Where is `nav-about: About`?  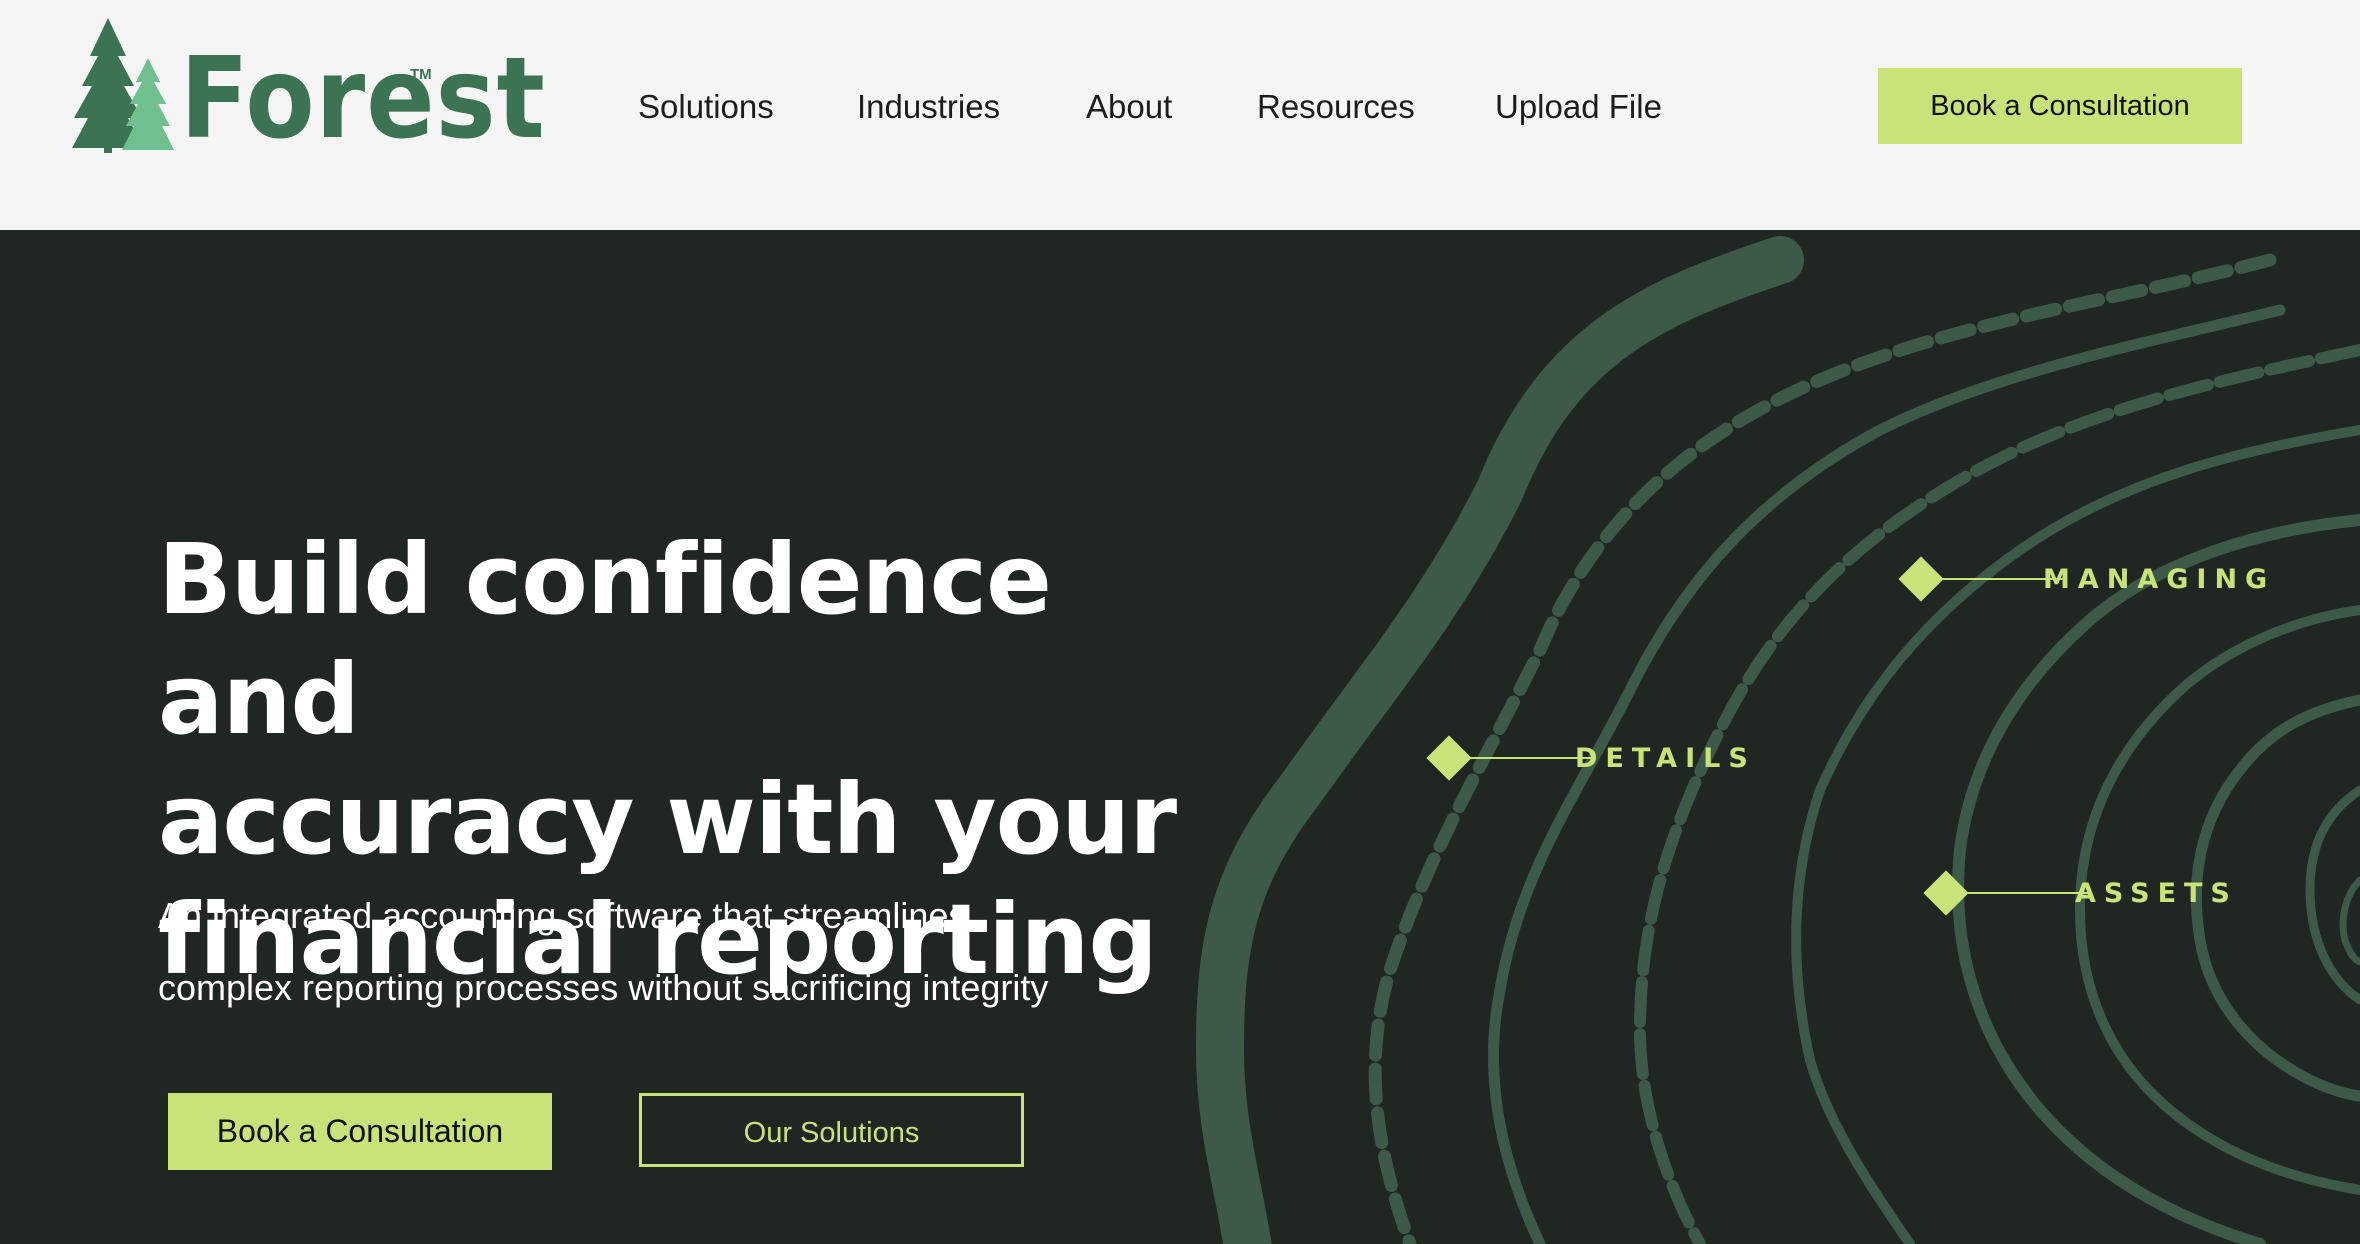
nav-about: About is located at coordinates (1129, 107).